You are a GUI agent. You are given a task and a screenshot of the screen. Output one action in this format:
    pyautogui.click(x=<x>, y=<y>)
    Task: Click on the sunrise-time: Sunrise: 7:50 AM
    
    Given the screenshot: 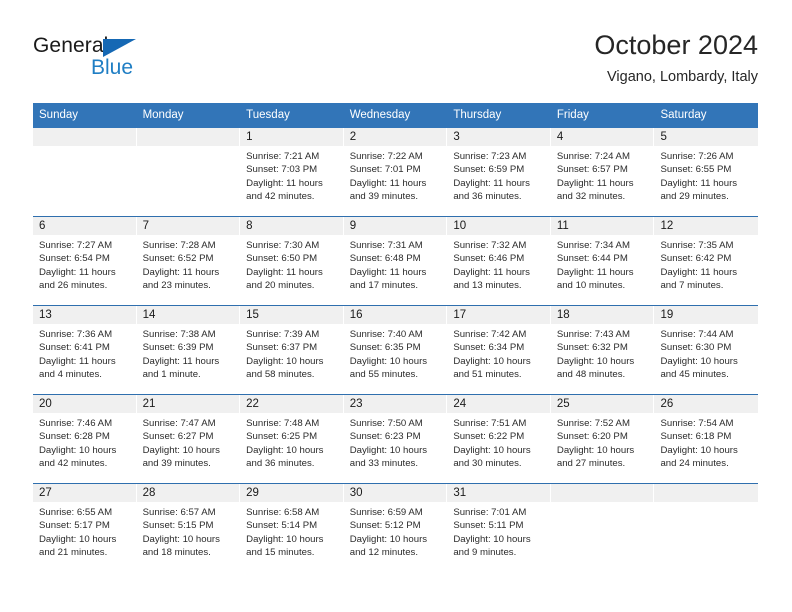 What is the action you would take?
    pyautogui.click(x=386, y=423)
    